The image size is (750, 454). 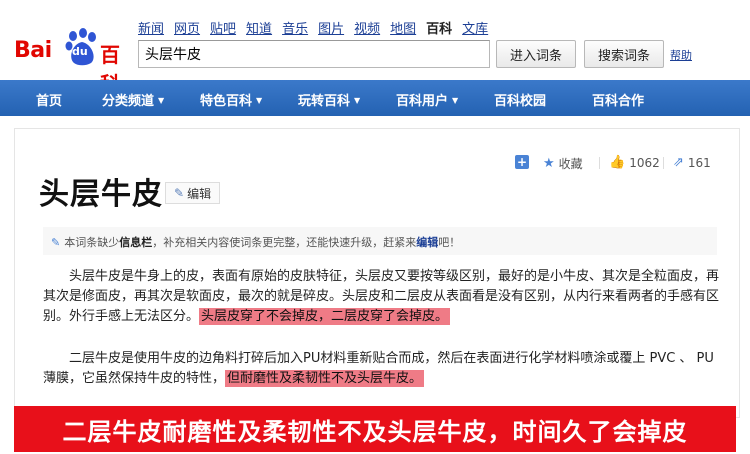 What do you see at coordinates (223, 27) in the screenshot?
I see `topnav-tieba: 贴吧` at bounding box center [223, 27].